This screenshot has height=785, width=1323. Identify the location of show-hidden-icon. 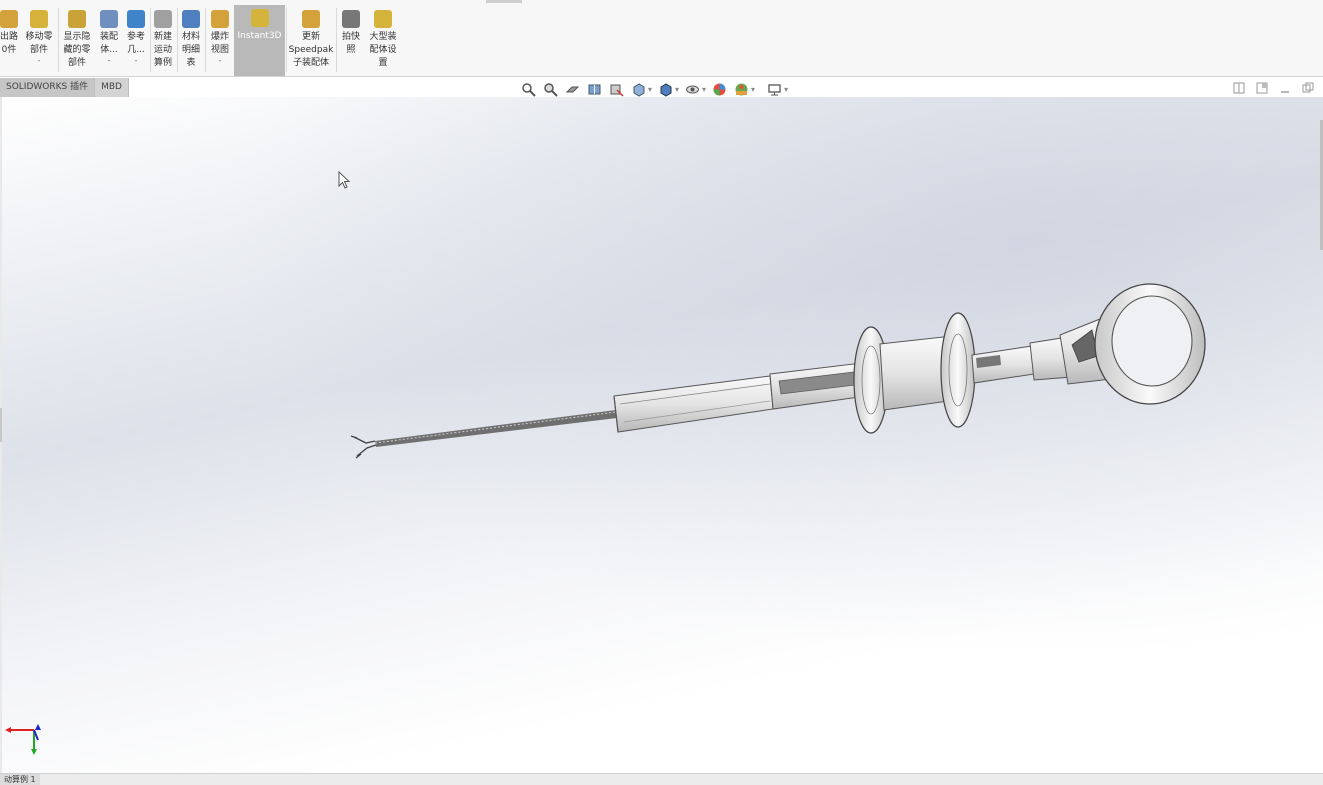
(77, 19).